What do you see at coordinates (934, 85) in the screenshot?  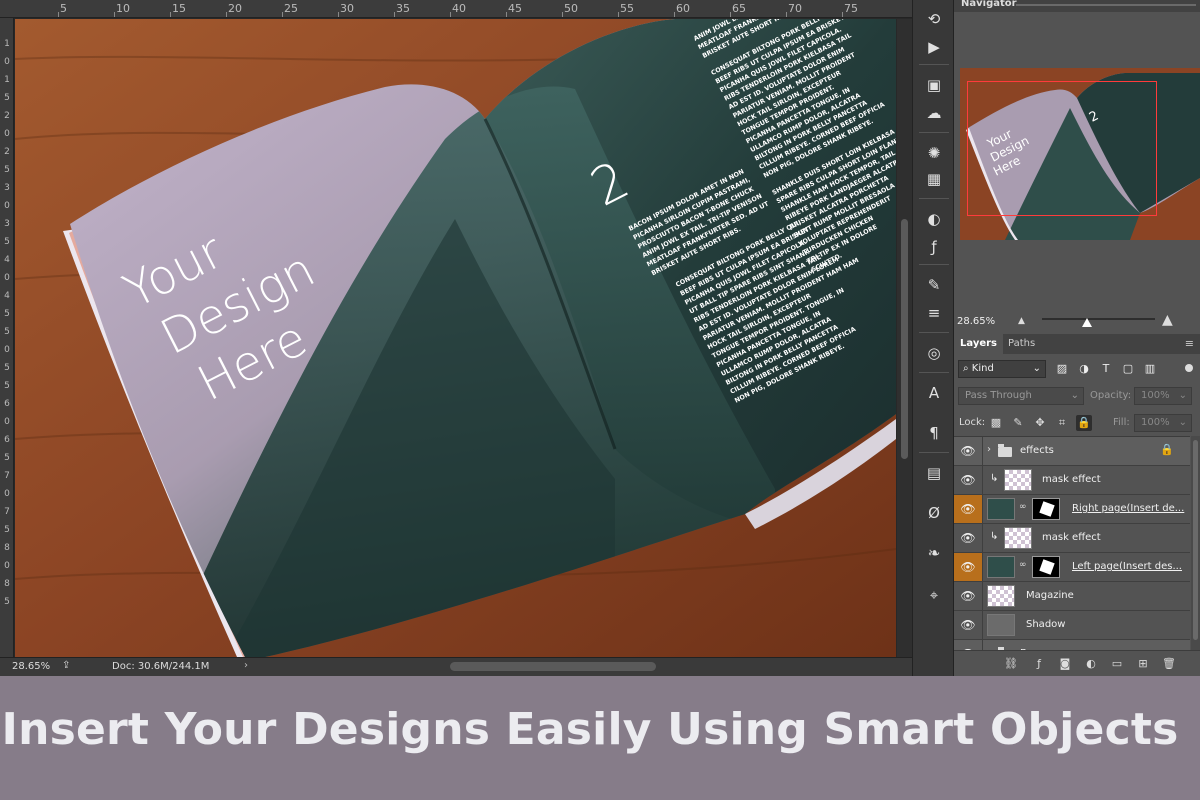 I see `libraries-icon: ▣` at bounding box center [934, 85].